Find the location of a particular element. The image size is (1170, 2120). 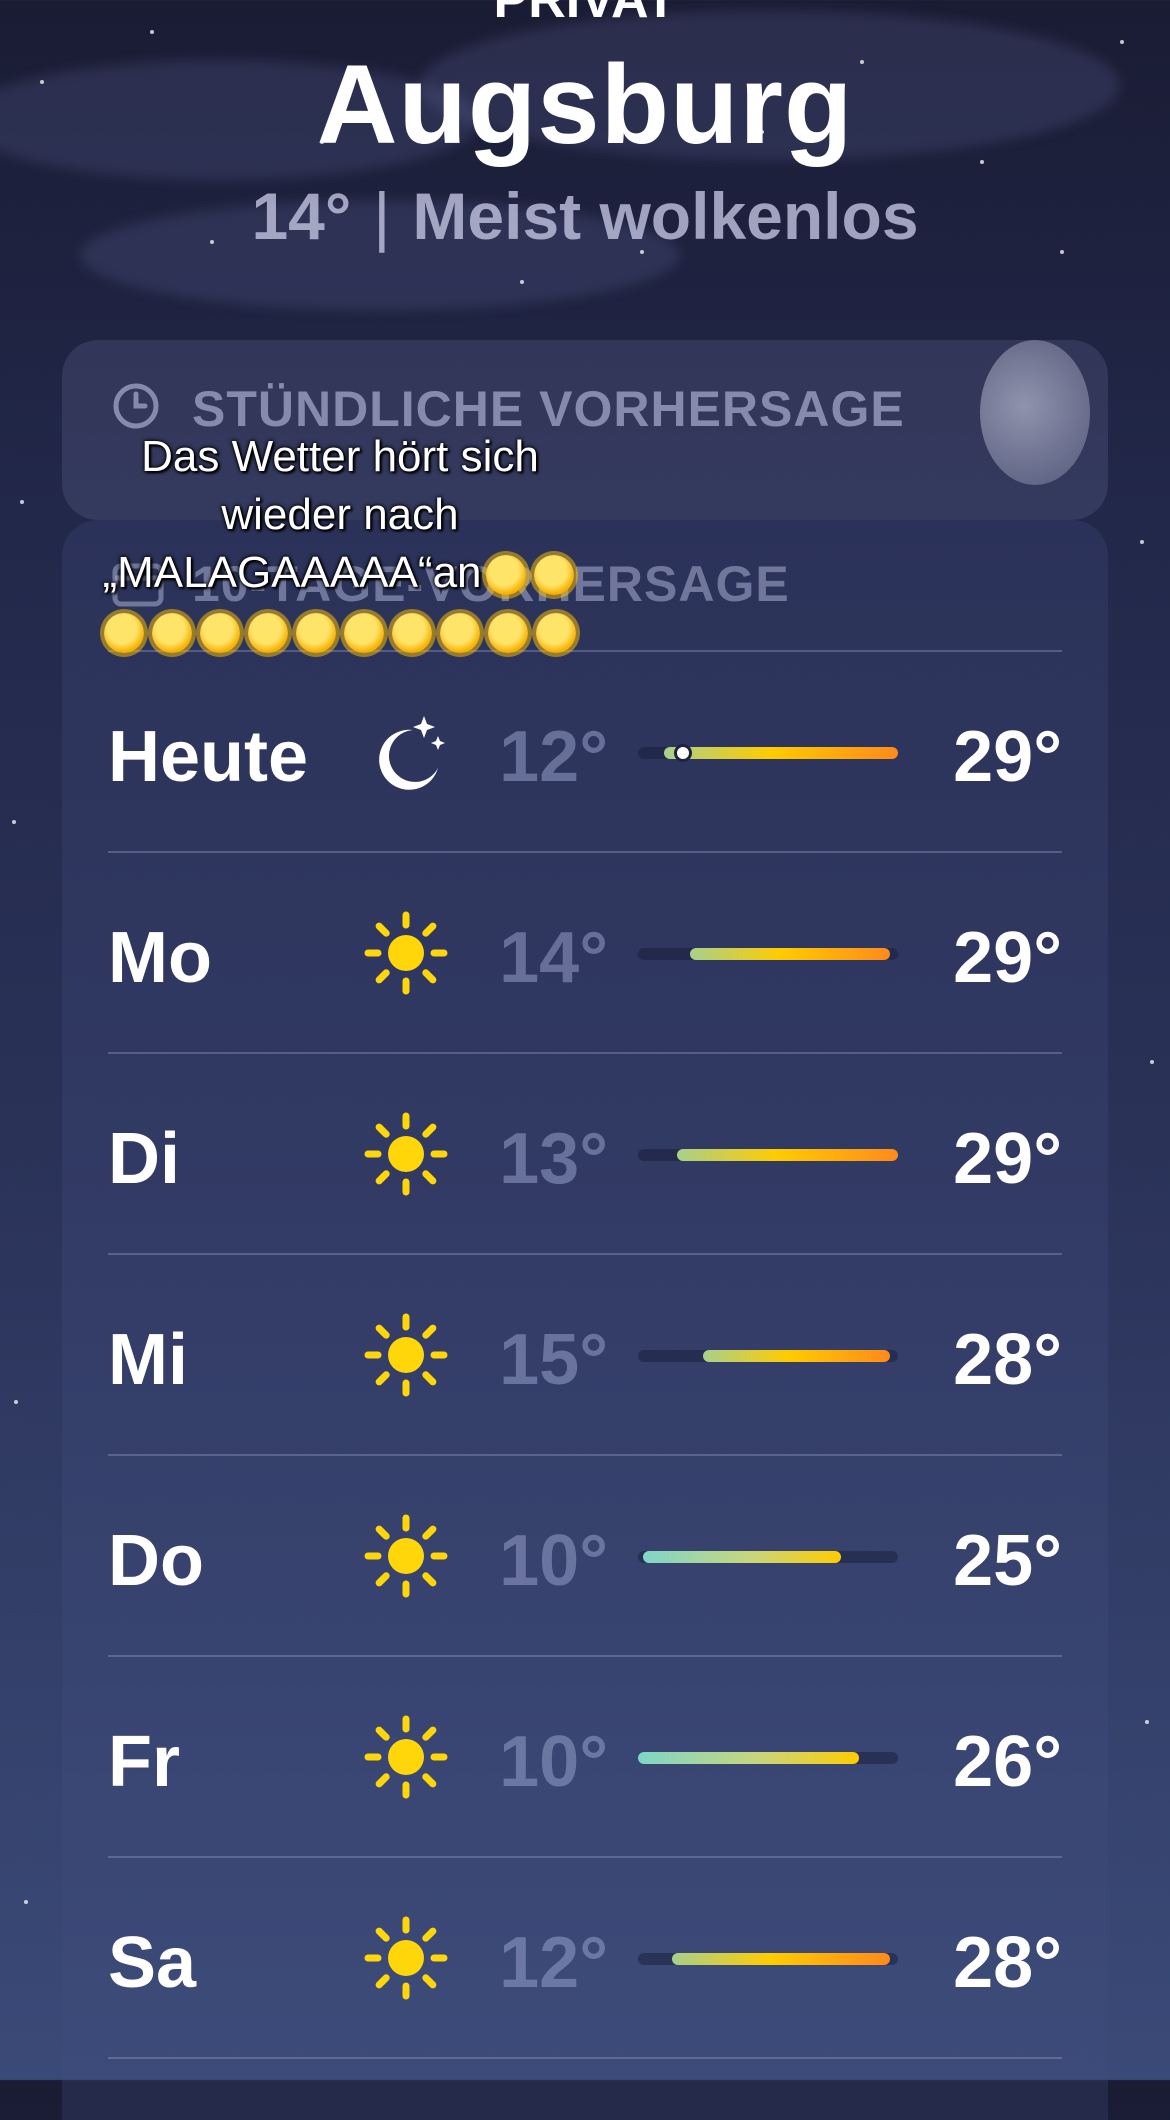

forecast-day-label: Heute is located at coordinates (208, 757).